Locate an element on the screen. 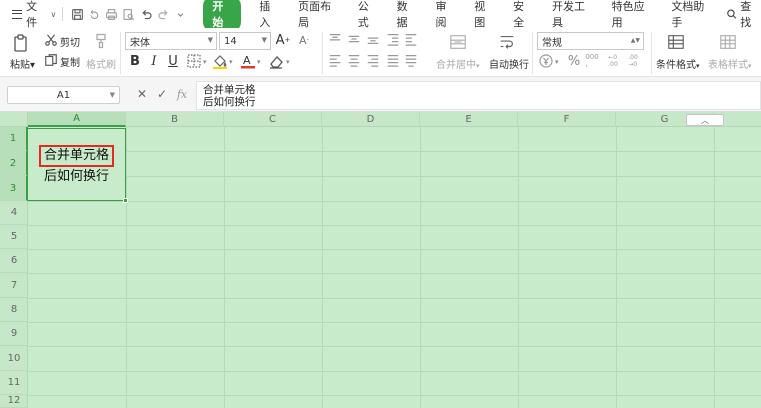 The width and height of the screenshot is (761, 408). row-header-5: 5 is located at coordinates (14, 237).